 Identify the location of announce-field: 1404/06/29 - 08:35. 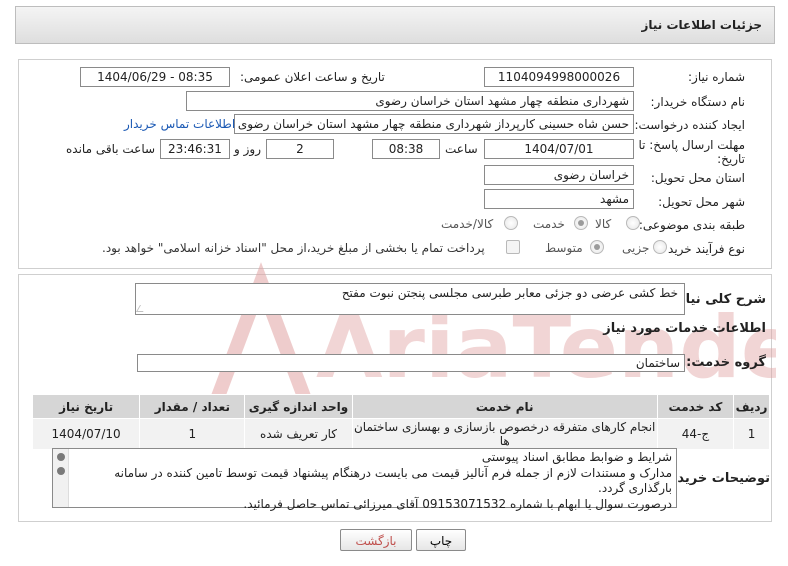
(155, 77).